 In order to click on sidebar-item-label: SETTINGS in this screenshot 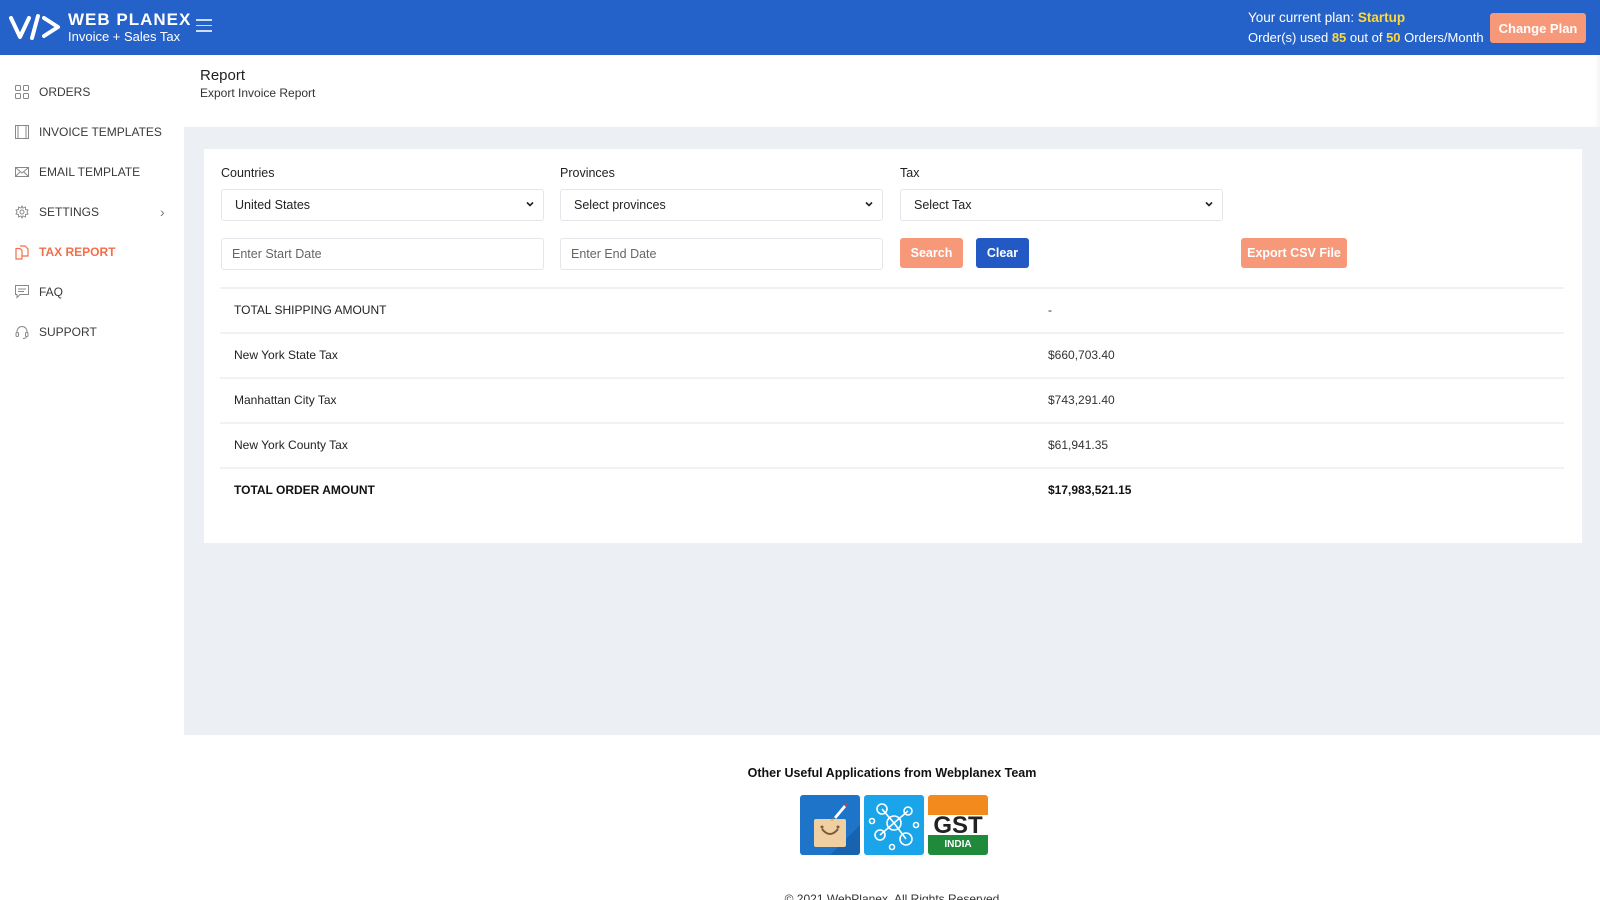, I will do `click(69, 212)`.